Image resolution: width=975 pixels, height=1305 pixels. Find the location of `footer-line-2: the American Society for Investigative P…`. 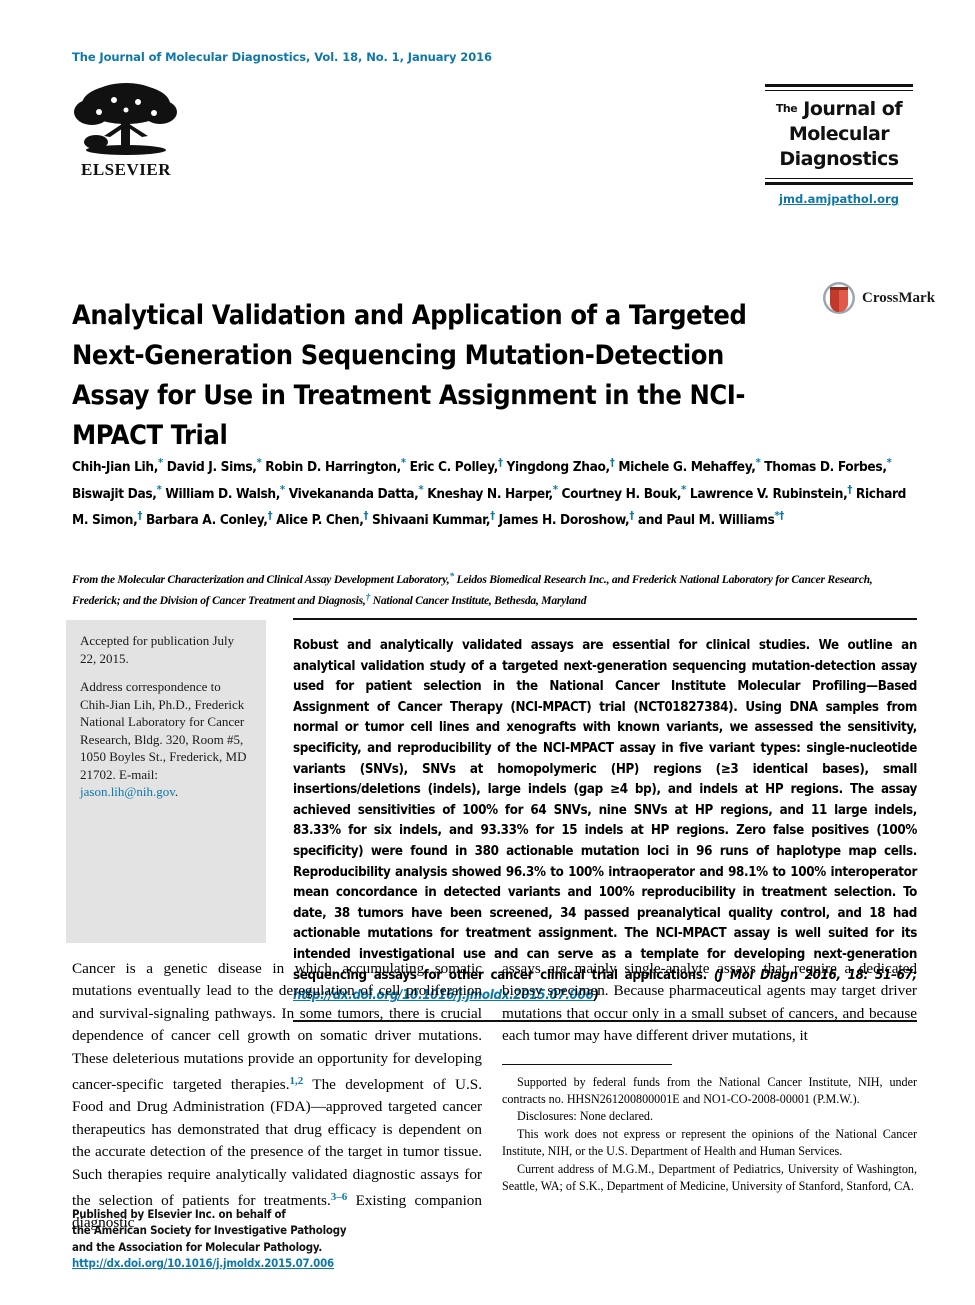

footer-line-2: the American Society for Investigative P… is located at coordinates (209, 1230).